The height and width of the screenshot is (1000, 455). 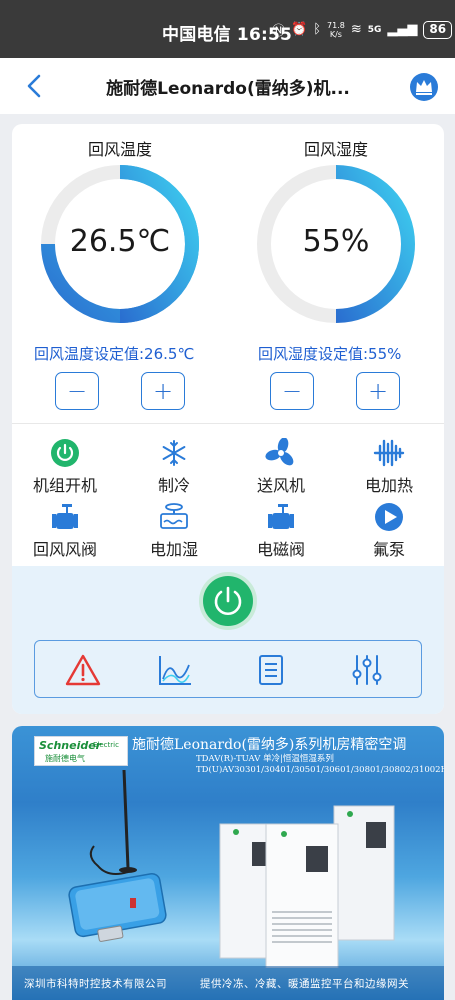 What do you see at coordinates (389, 453) in the screenshot?
I see `heater-icon` at bounding box center [389, 453].